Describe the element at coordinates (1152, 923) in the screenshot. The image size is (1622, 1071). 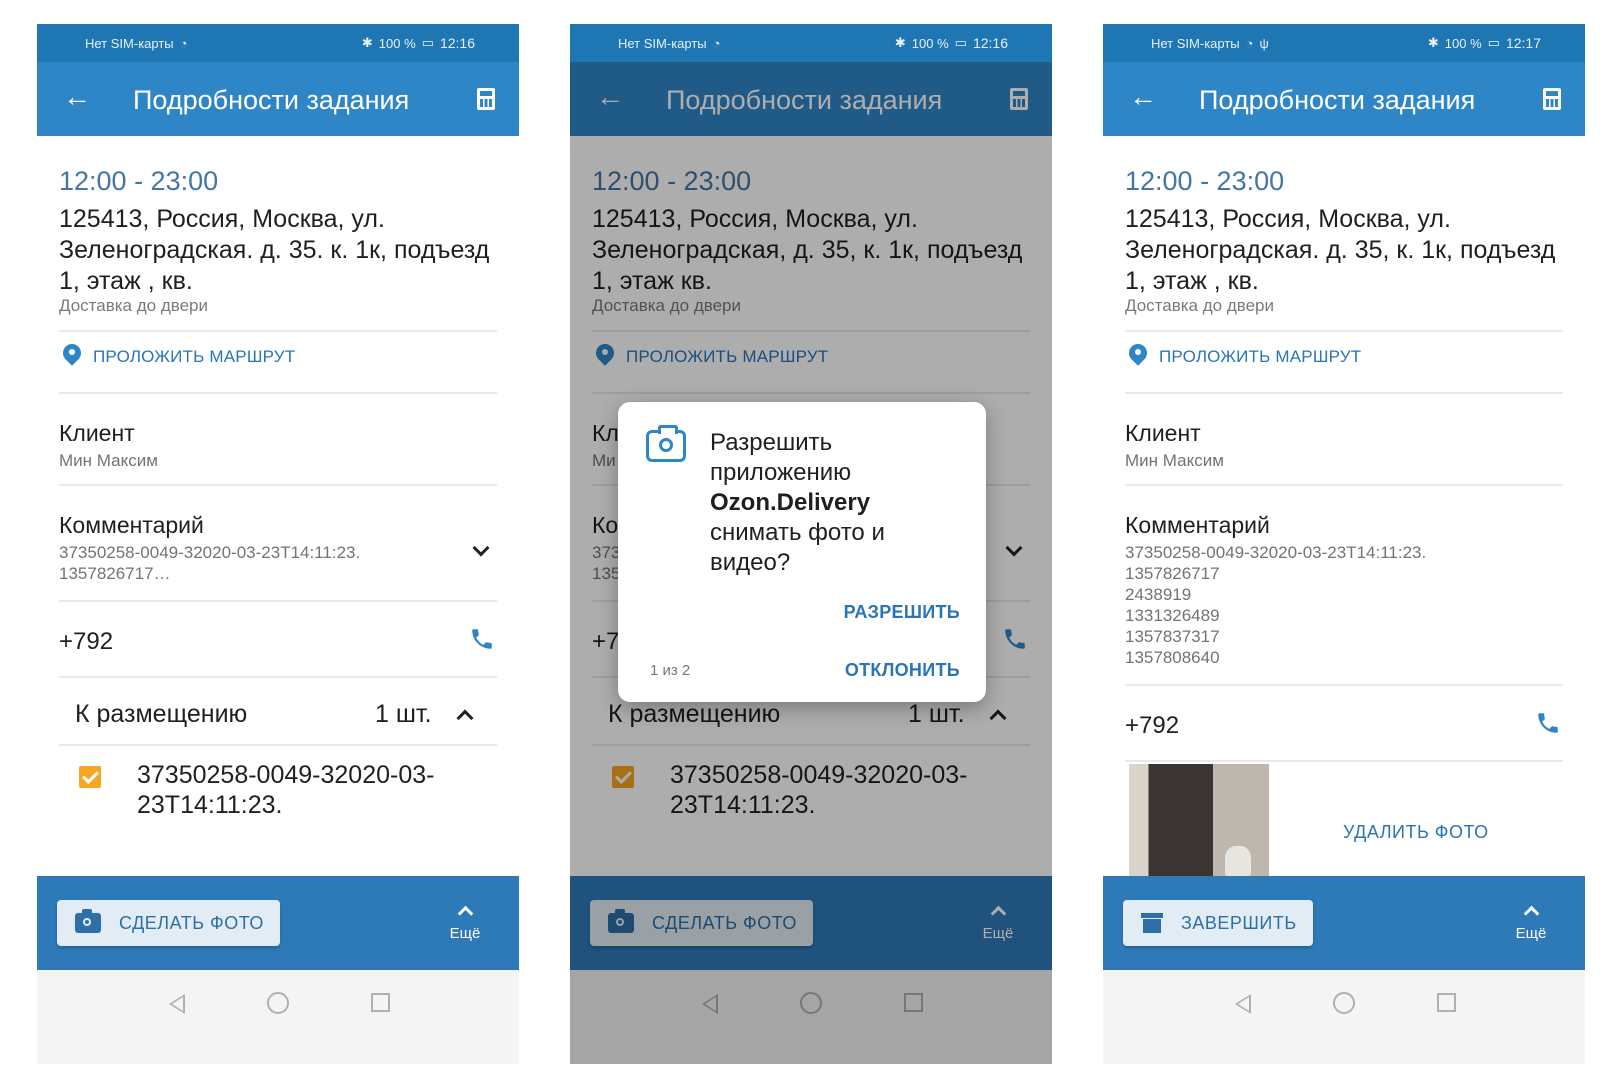
I see `archive-box-icon` at that location.